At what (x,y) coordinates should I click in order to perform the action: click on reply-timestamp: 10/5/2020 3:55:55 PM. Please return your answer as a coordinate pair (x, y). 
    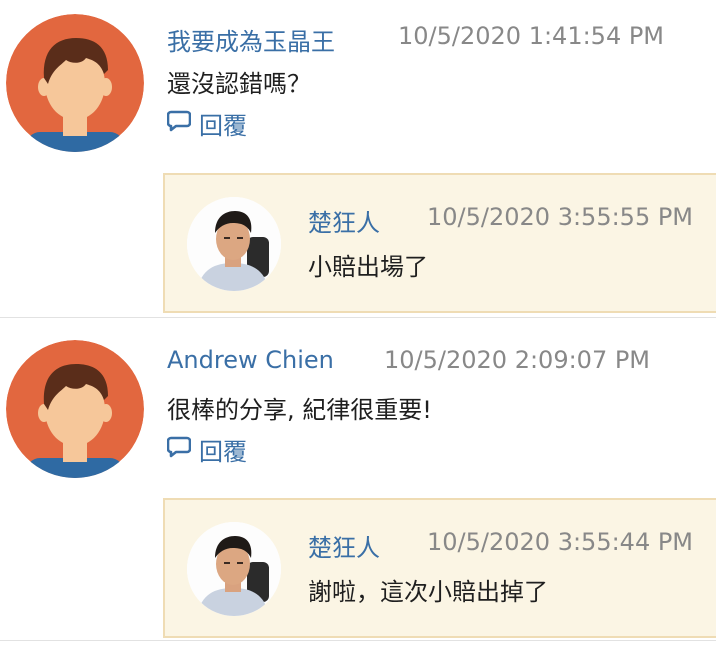
    Looking at the image, I should click on (560, 217).